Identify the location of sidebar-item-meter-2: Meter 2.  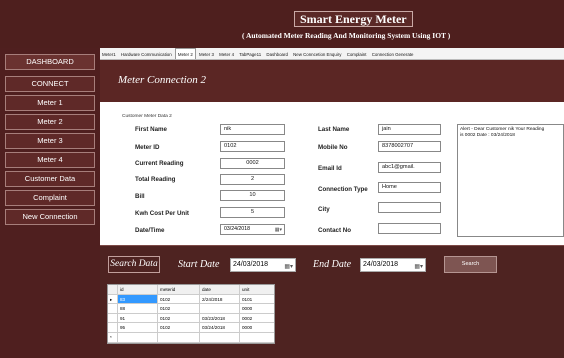
(50, 122).